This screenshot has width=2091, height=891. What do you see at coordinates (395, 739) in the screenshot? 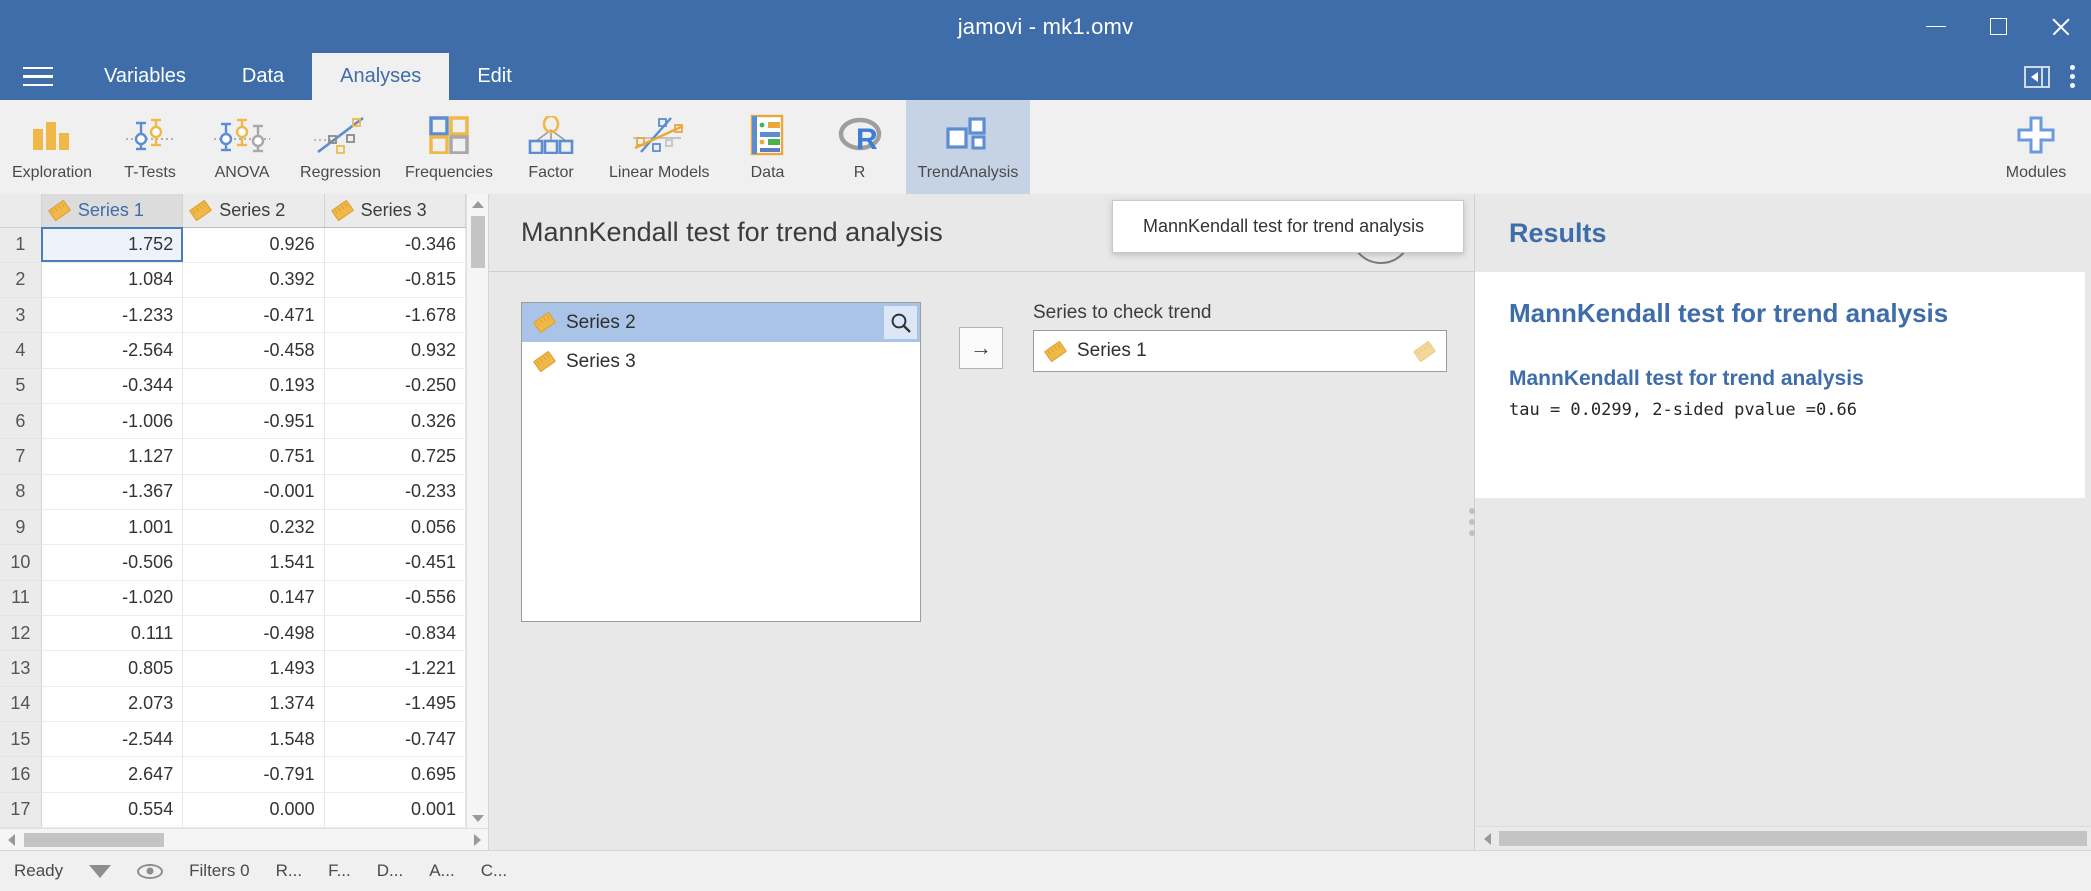
I see `data-cell: -0.747` at bounding box center [395, 739].